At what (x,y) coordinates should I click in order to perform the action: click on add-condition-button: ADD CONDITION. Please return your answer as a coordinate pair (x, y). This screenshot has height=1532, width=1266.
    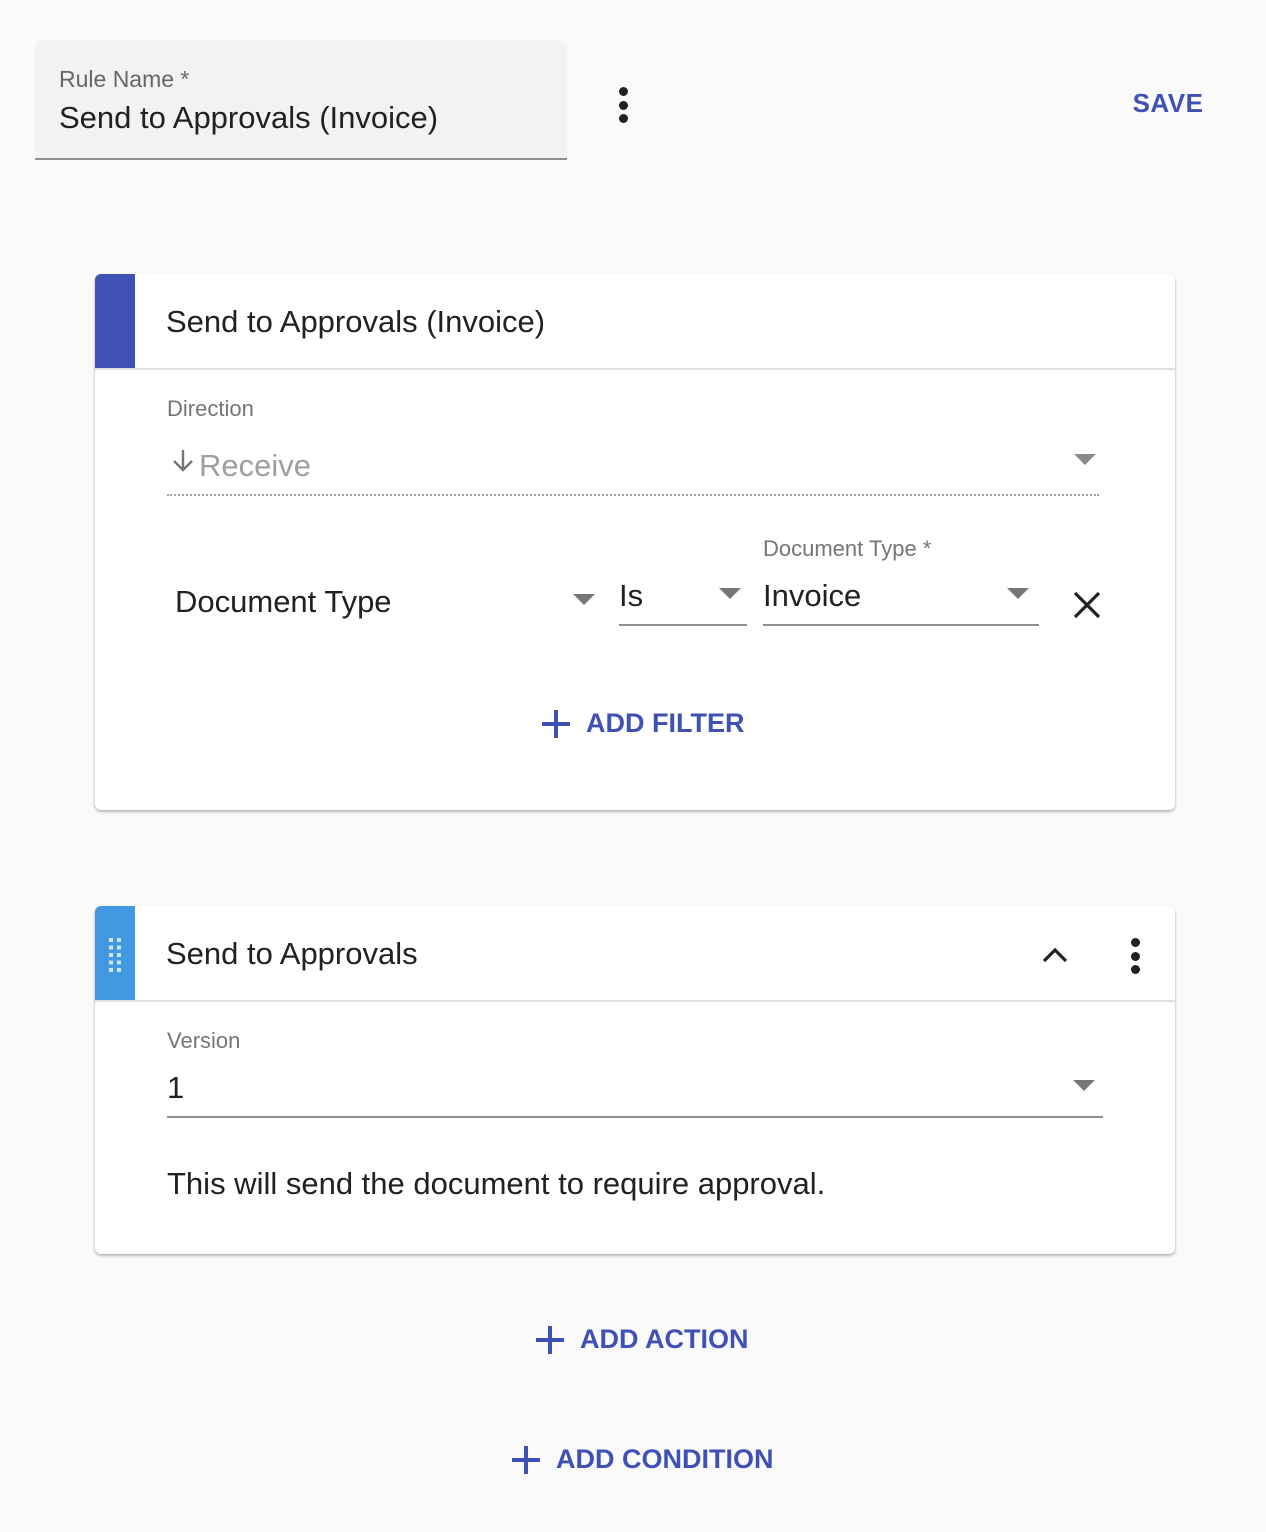
    Looking at the image, I should click on (643, 1459).